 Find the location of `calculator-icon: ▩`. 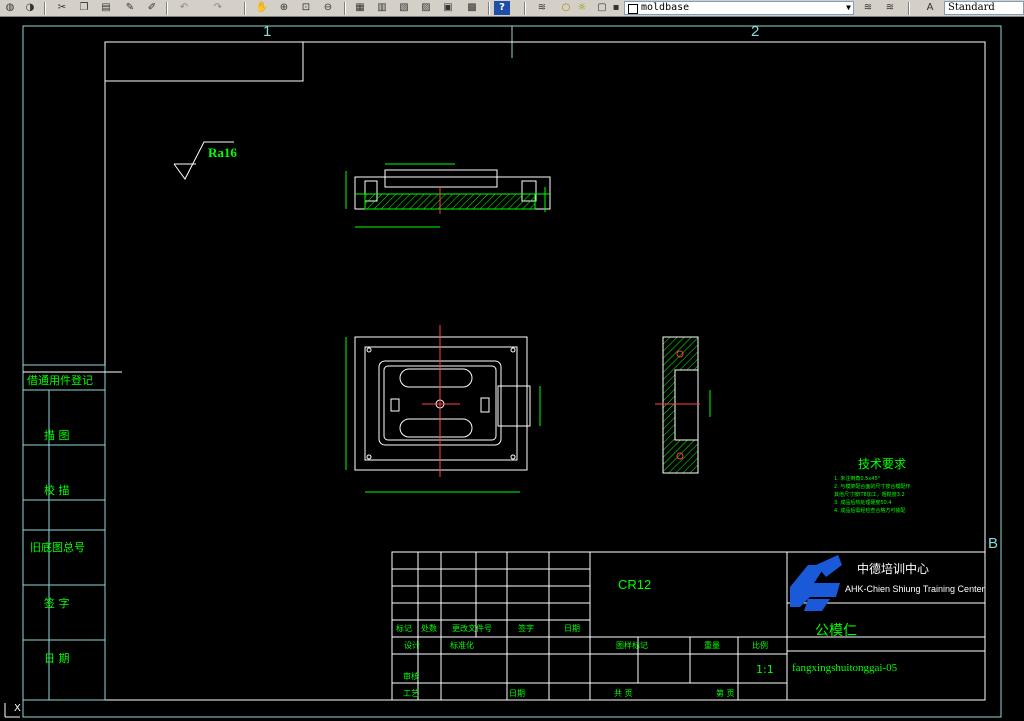

calculator-icon: ▩ is located at coordinates (472, 8).